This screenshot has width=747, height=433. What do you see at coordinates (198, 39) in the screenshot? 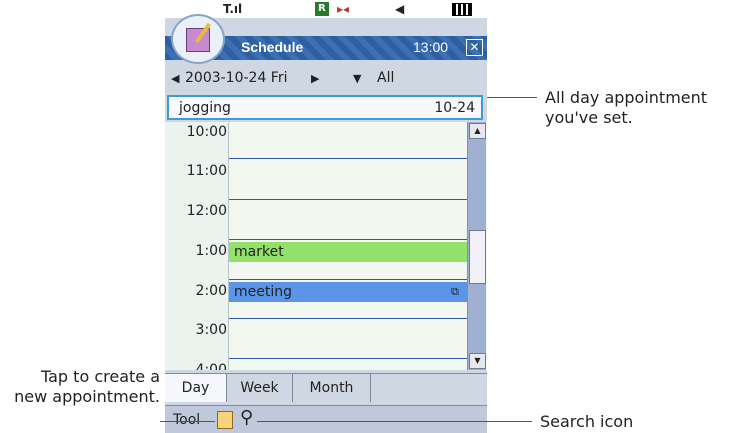
I see `schedule-app-icon` at bounding box center [198, 39].